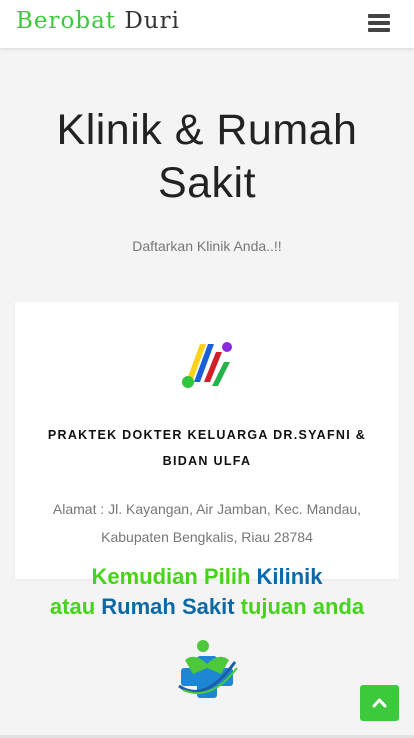  I want to click on promo-text-3: atau, so click(72, 606).